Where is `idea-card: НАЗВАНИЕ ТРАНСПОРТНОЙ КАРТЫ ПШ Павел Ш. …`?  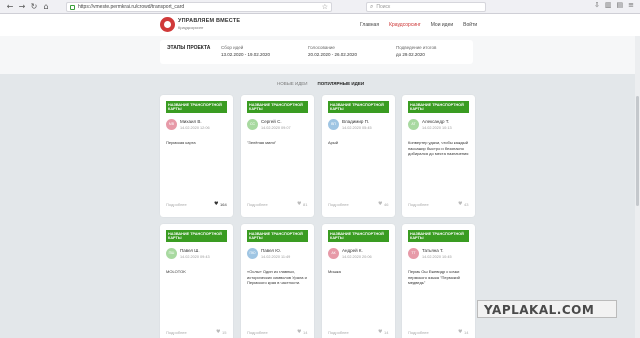
idea-card: НАЗВАНИЕ ТРАНСПОРТНОЙ КАРТЫ ПШ Павел Ш. … is located at coordinates (196, 281).